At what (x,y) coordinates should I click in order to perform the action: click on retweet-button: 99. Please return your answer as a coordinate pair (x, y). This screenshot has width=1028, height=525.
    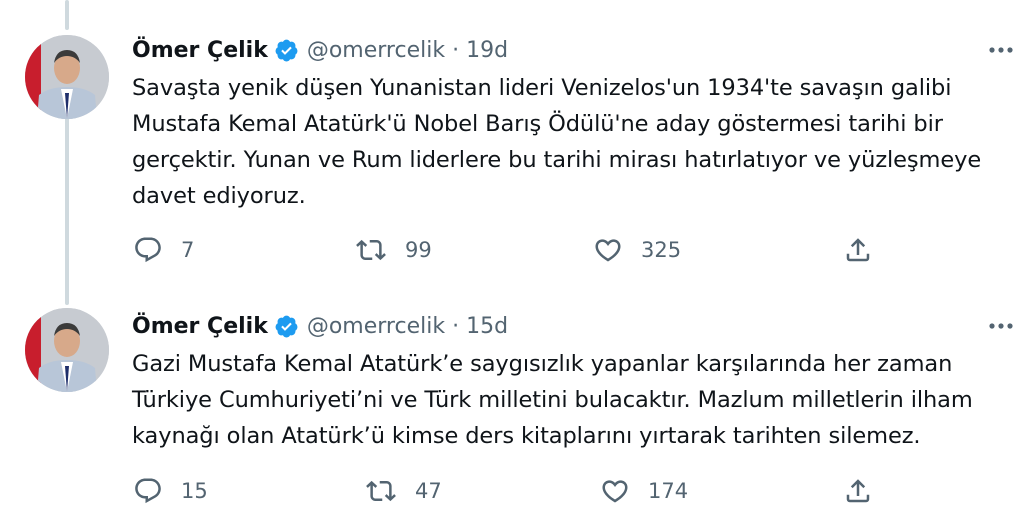
    Looking at the image, I should click on (393, 250).